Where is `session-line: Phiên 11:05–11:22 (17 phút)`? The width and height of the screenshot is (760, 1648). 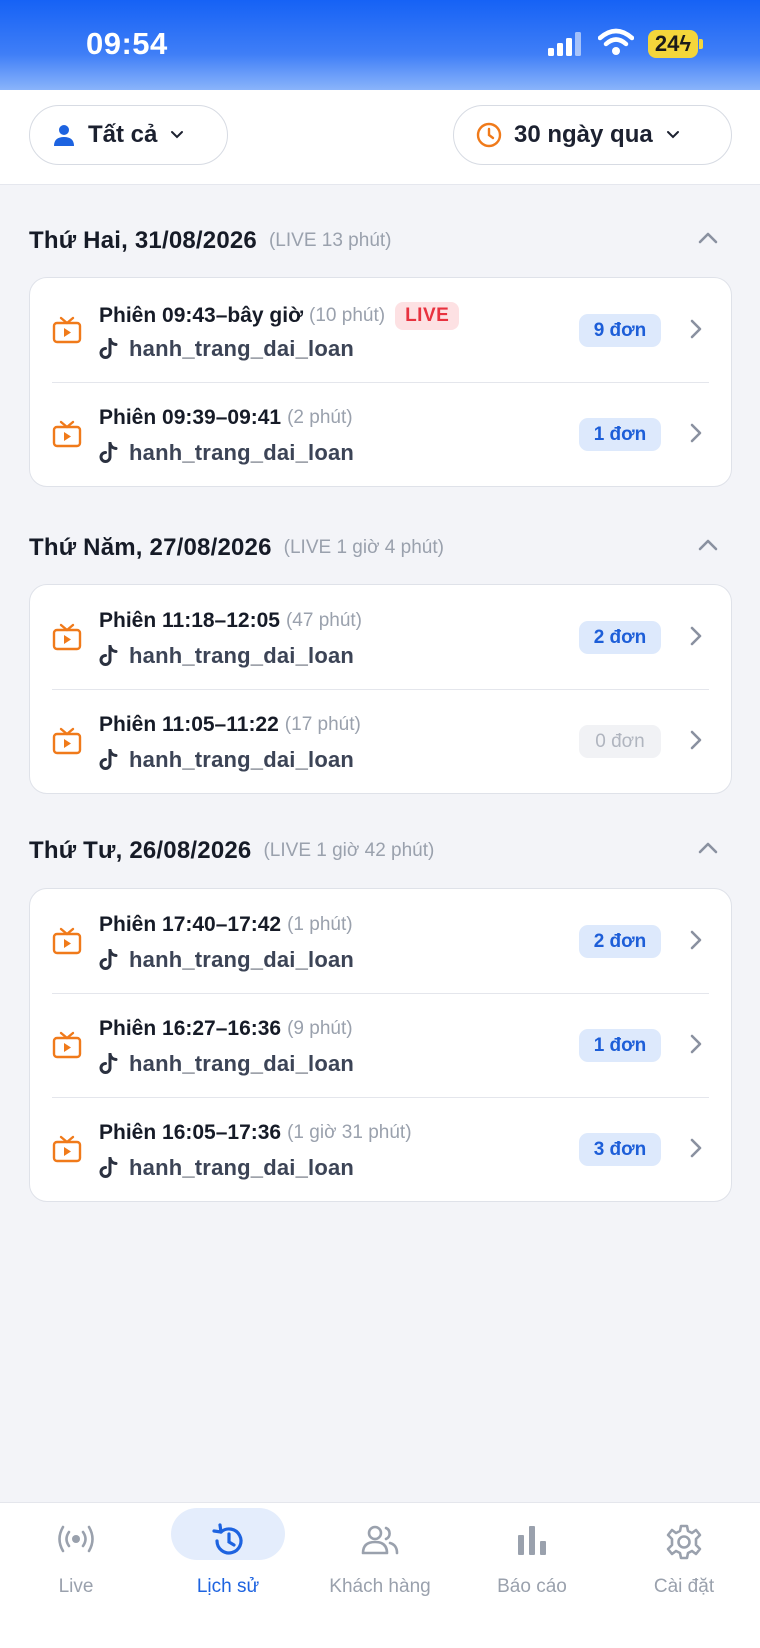
session-line: Phiên 11:05–11:22 (17 phút) is located at coordinates (230, 725).